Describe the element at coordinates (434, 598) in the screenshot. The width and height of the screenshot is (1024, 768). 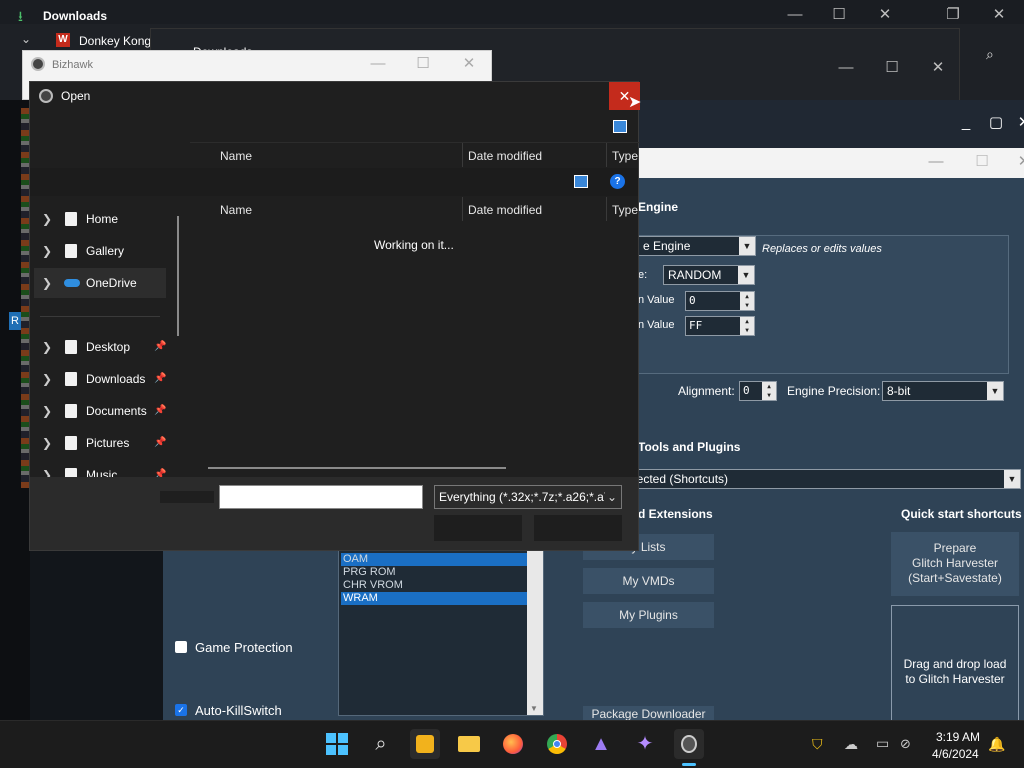
I see `domain-item-3: WRAM` at that location.